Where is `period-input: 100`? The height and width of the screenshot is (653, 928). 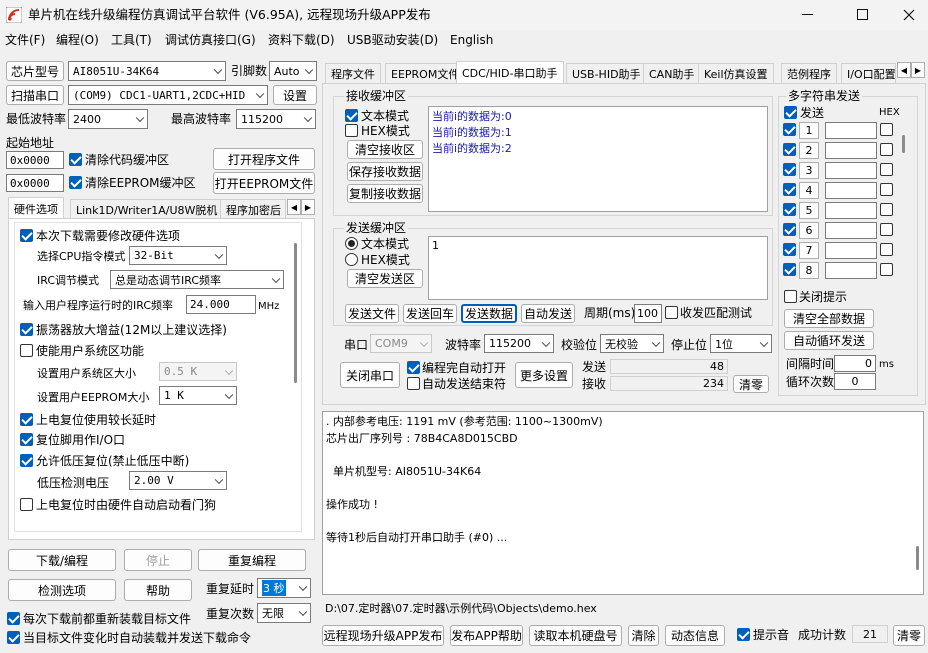 period-input: 100 is located at coordinates (648, 313).